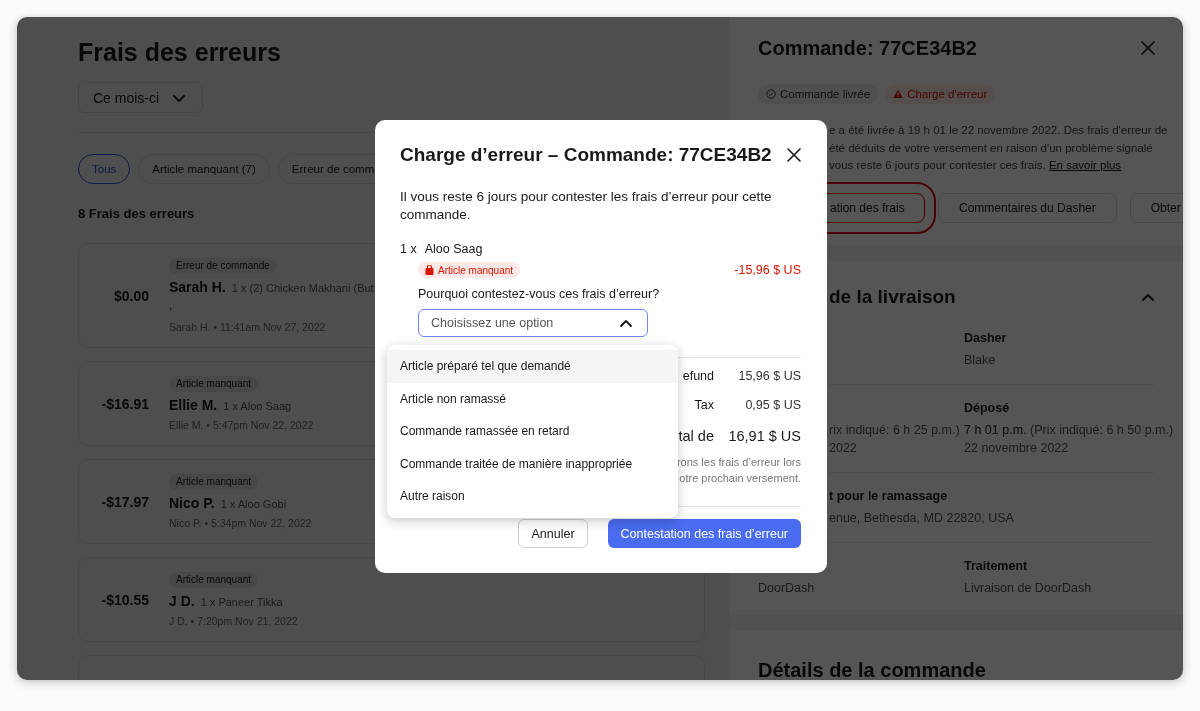 Image resolution: width=1200 pixels, height=711 pixels. I want to click on field-value: Livraison de DoorDash, so click(1028, 588).